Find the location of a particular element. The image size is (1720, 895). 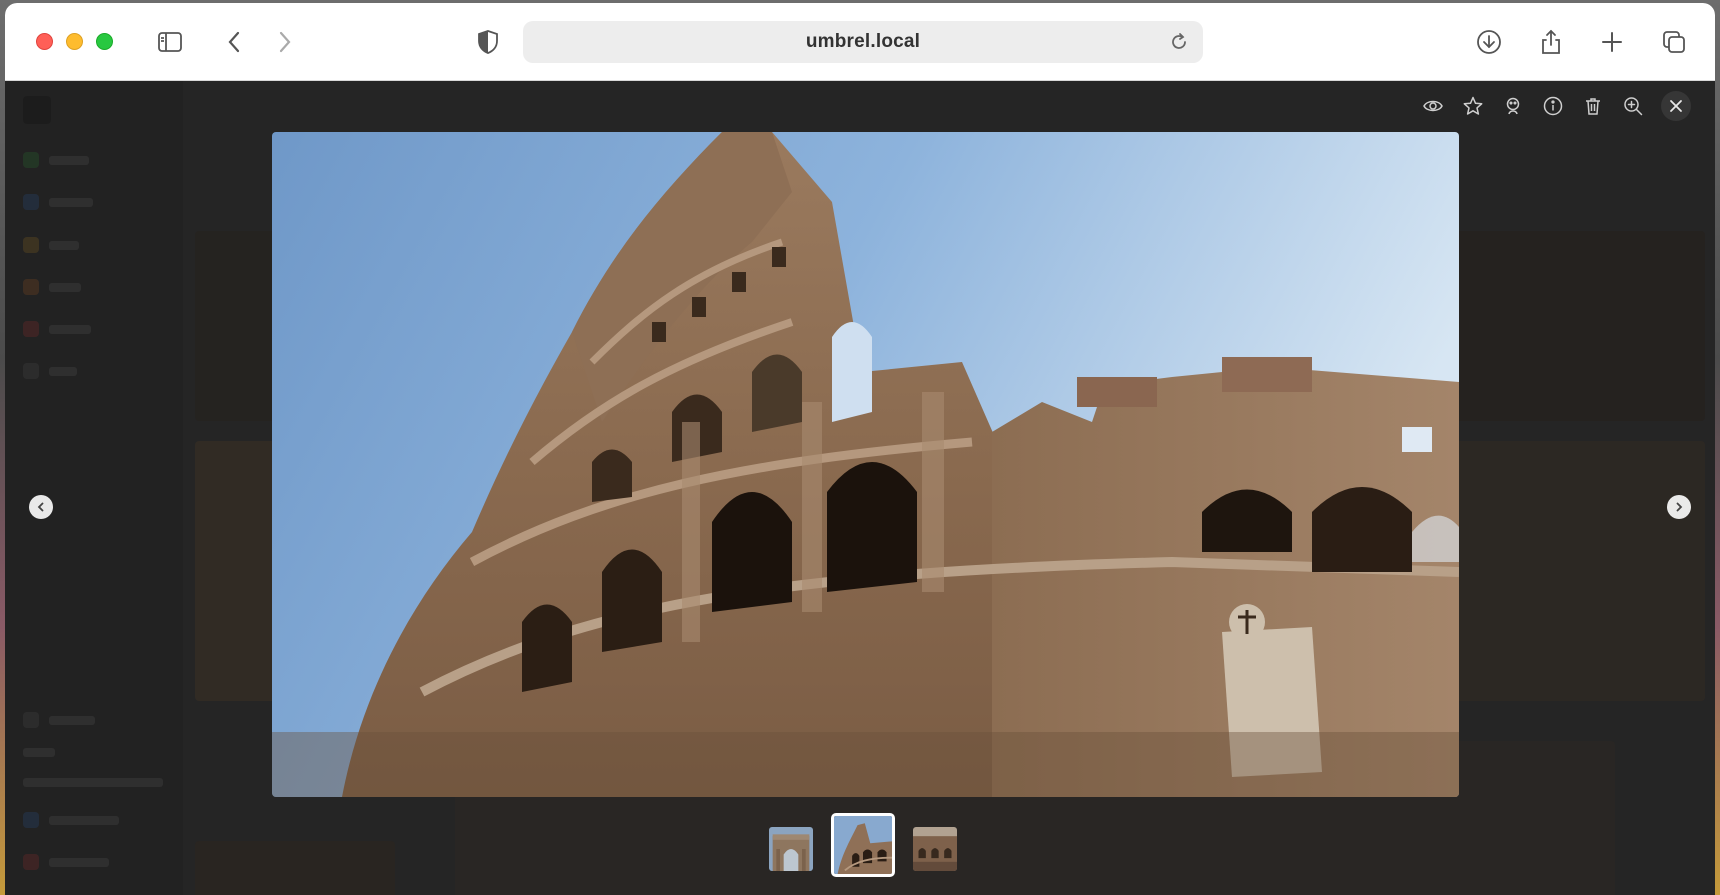

close-viewer-button is located at coordinates (1676, 106).